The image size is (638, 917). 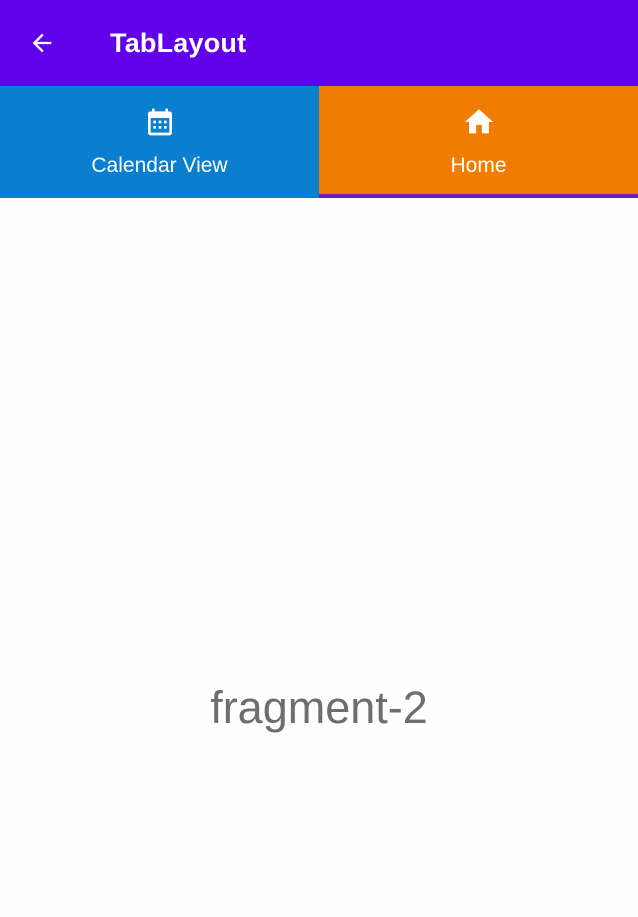 What do you see at coordinates (159, 142) in the screenshot?
I see `tab-calendar-view: Calendar View` at bounding box center [159, 142].